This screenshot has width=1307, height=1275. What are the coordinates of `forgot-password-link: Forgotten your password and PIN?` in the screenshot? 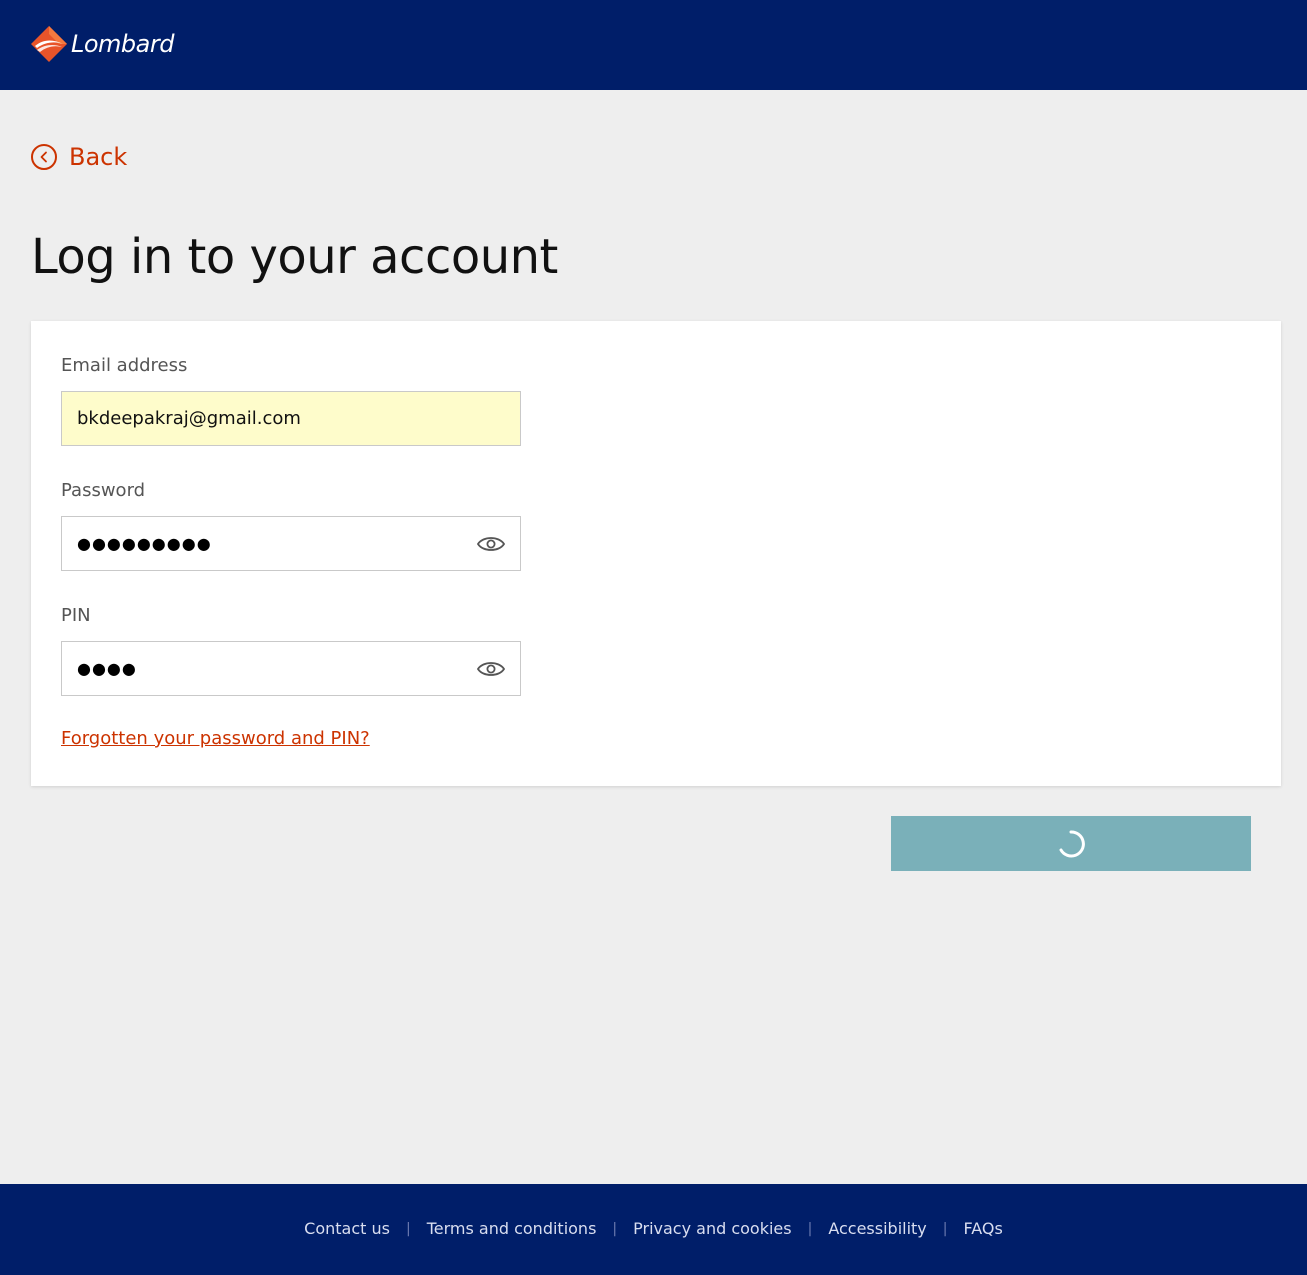 It's located at (215, 739).